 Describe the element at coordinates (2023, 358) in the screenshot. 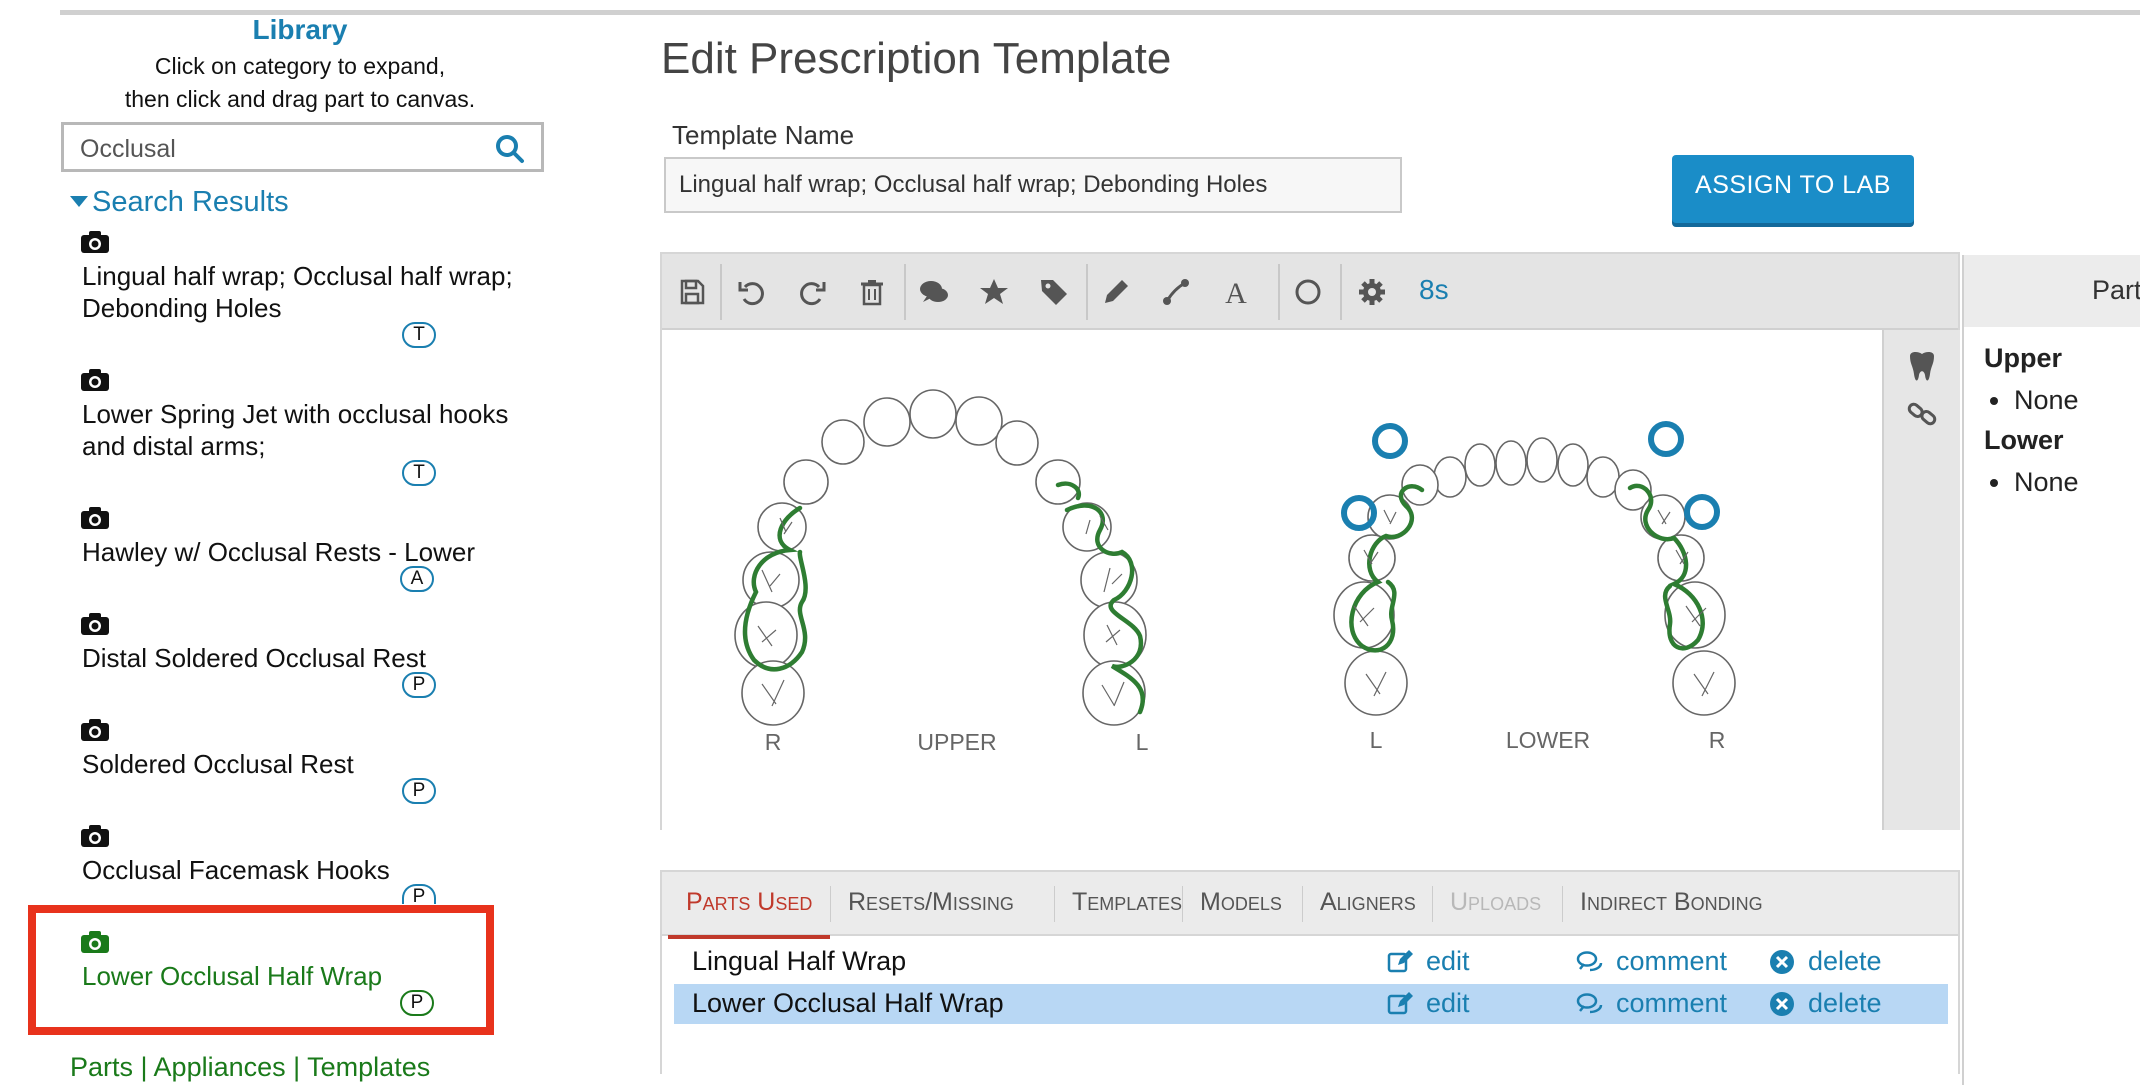

I see `upper-section-label: Upper` at that location.